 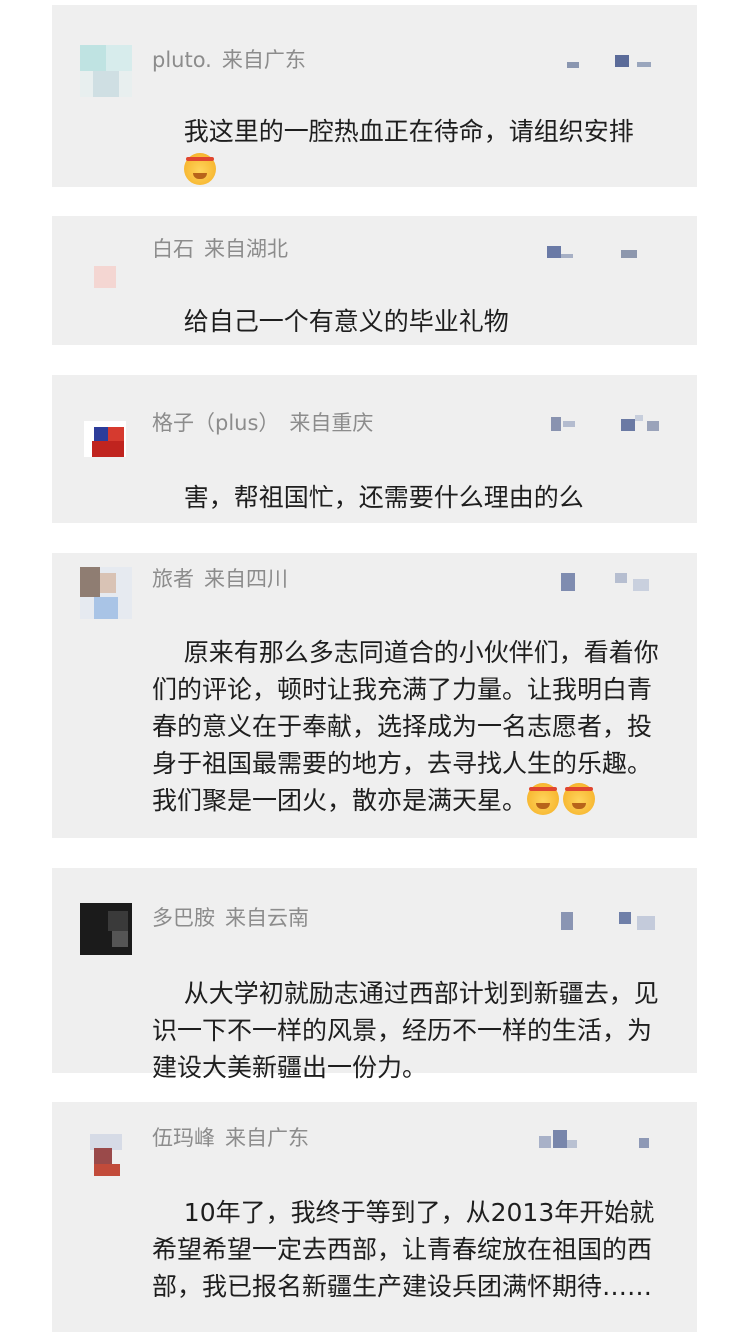 I want to click on comment-meta: 白石 来自湖北, so click(x=220, y=249).